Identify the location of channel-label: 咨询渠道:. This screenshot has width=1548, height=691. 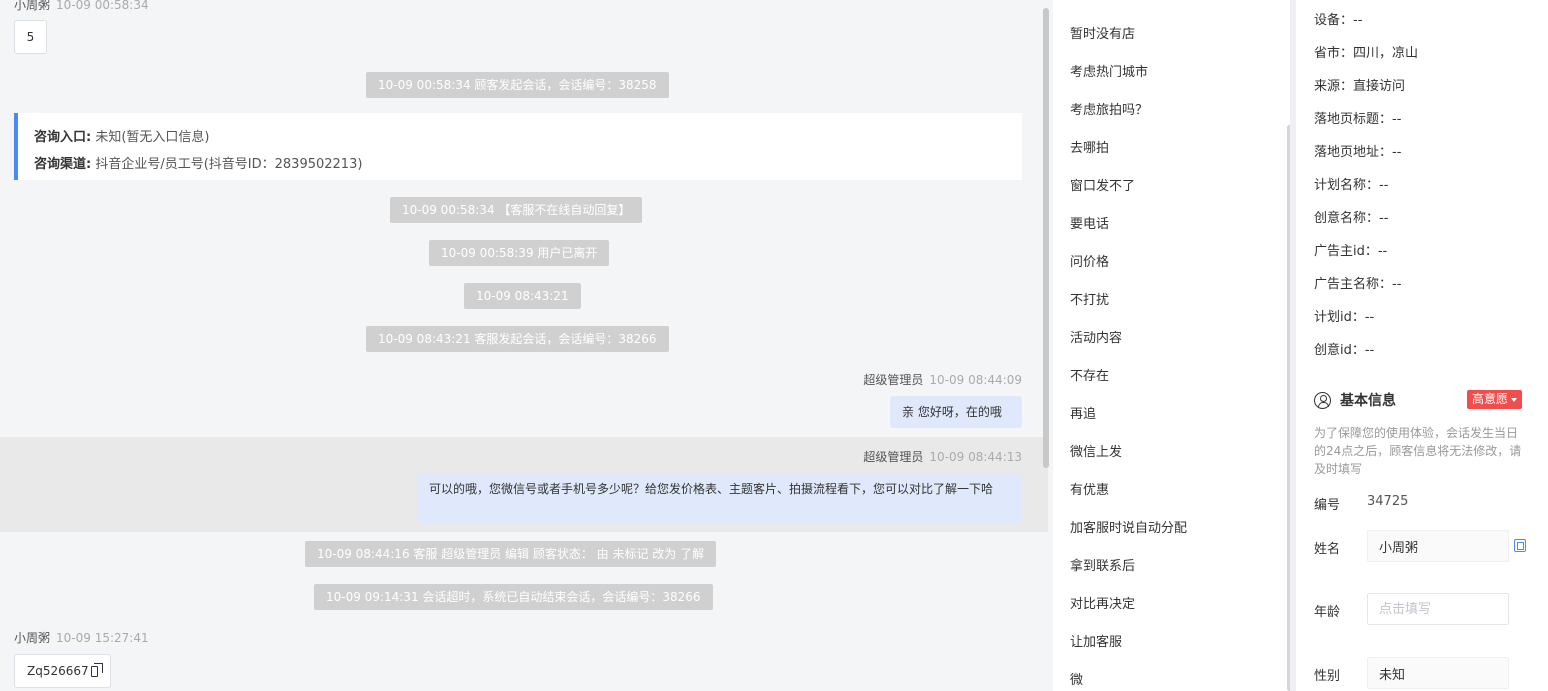
(63, 164).